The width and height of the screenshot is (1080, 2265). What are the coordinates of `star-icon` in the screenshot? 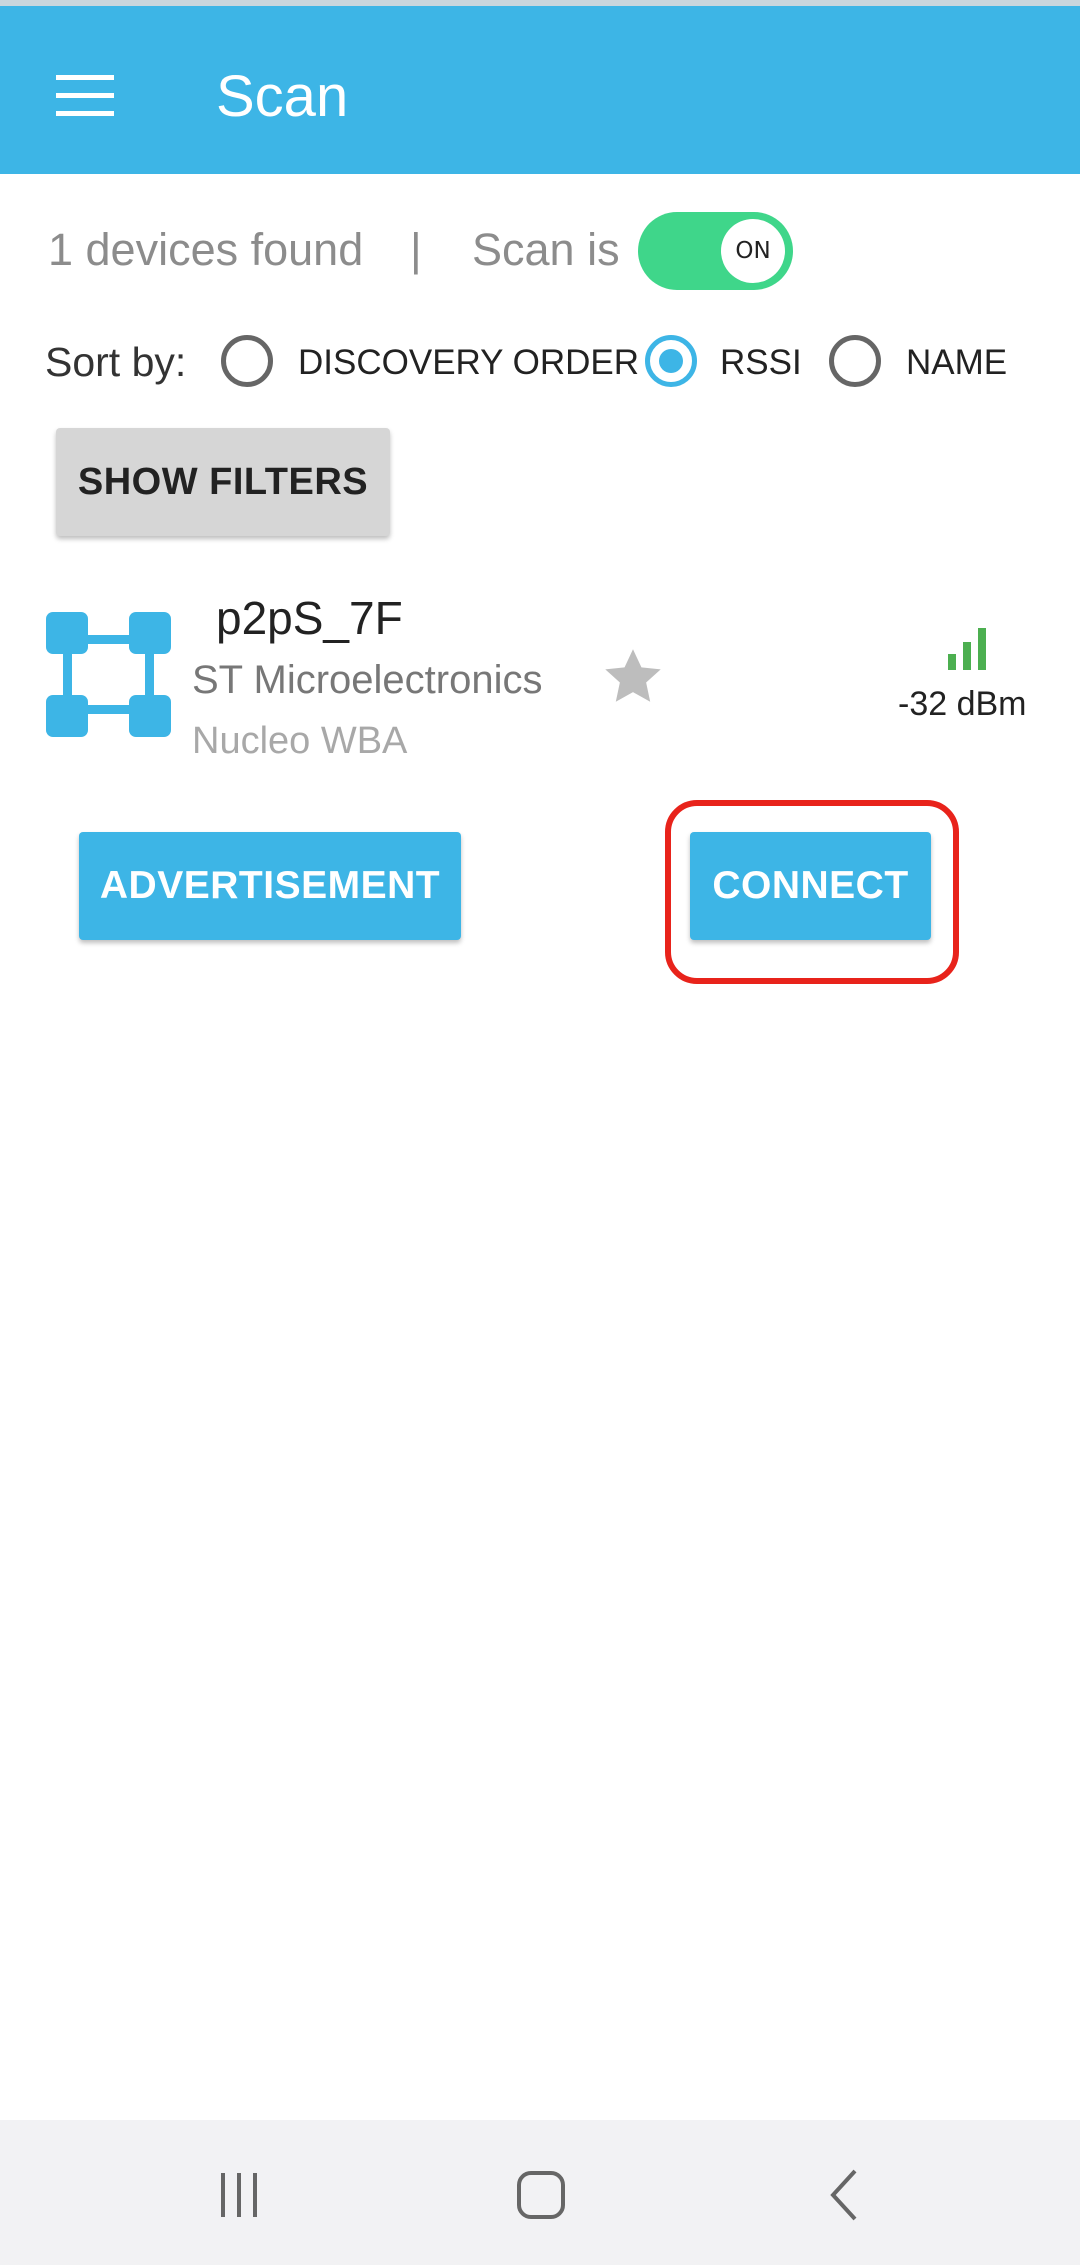 It's located at (633, 677).